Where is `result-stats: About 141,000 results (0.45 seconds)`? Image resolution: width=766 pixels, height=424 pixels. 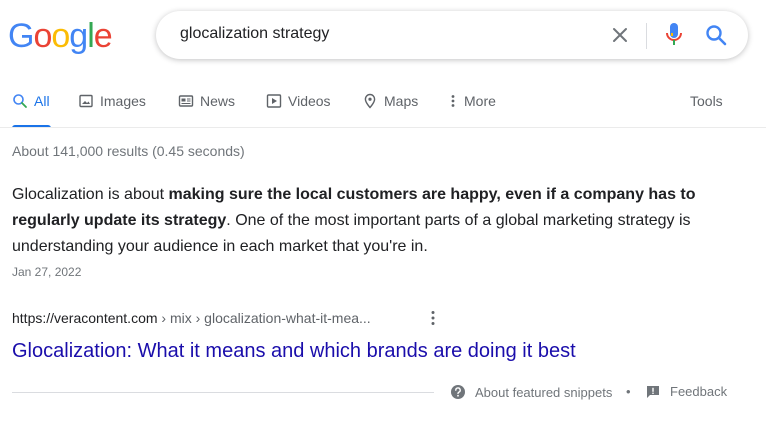 result-stats: About 141,000 results (0.45 seconds) is located at coordinates (128, 151).